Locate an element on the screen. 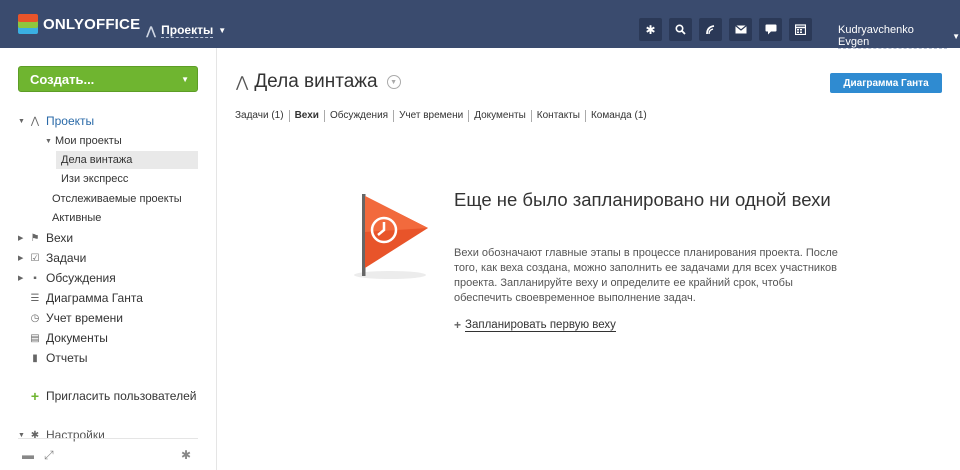 The width and height of the screenshot is (960, 470). project-menu-icon: ▼ is located at coordinates (393, 82).